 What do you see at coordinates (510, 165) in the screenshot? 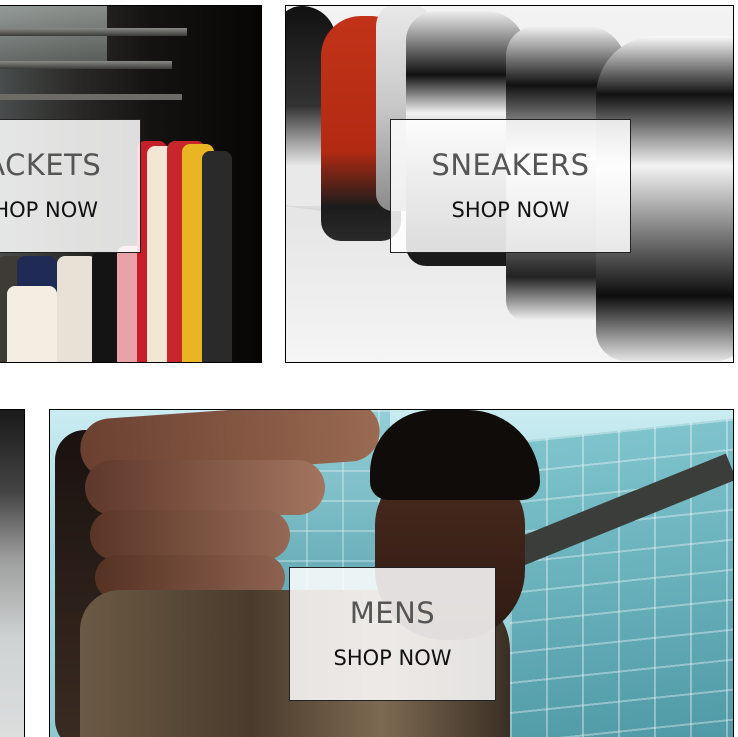
I see `sneakers-title: SNEAKERS` at bounding box center [510, 165].